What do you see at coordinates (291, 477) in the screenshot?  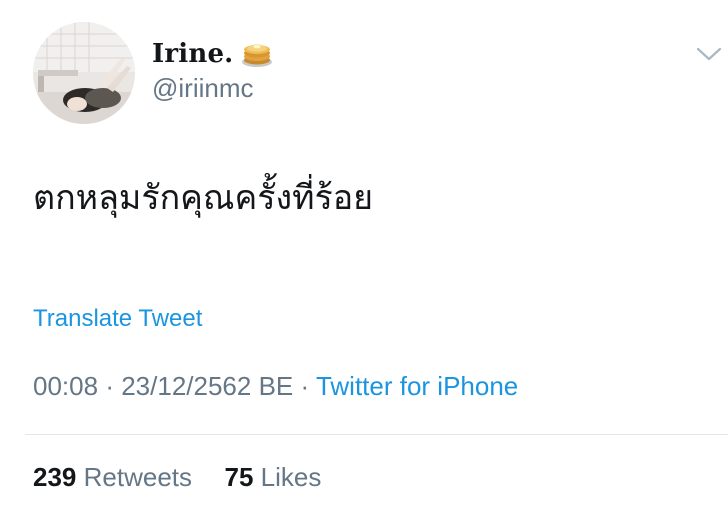 I see `likes-label: Likes` at bounding box center [291, 477].